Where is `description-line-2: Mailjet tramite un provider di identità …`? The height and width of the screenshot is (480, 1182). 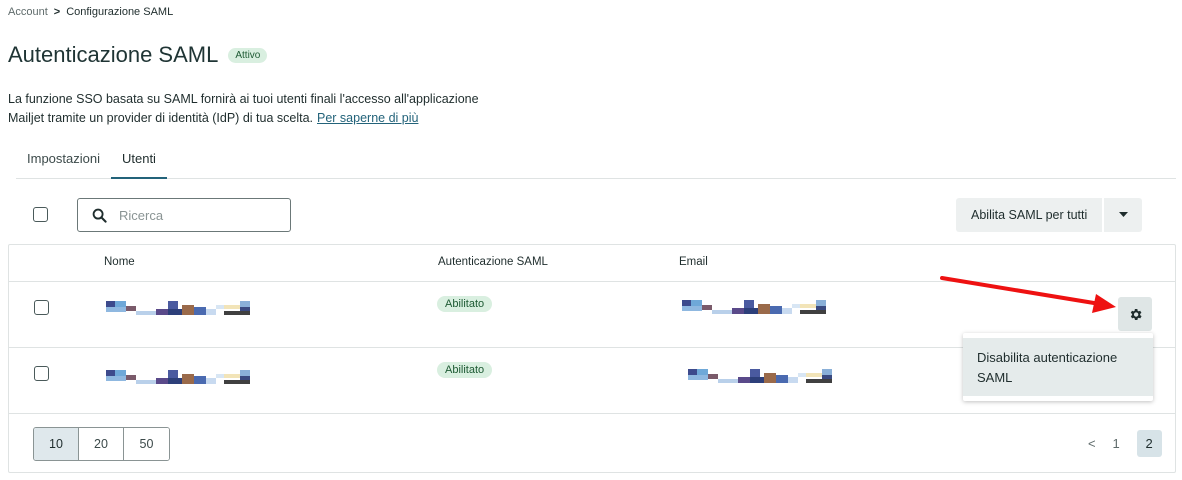 description-line-2: Mailjet tramite un provider di identità … is located at coordinates (288, 118).